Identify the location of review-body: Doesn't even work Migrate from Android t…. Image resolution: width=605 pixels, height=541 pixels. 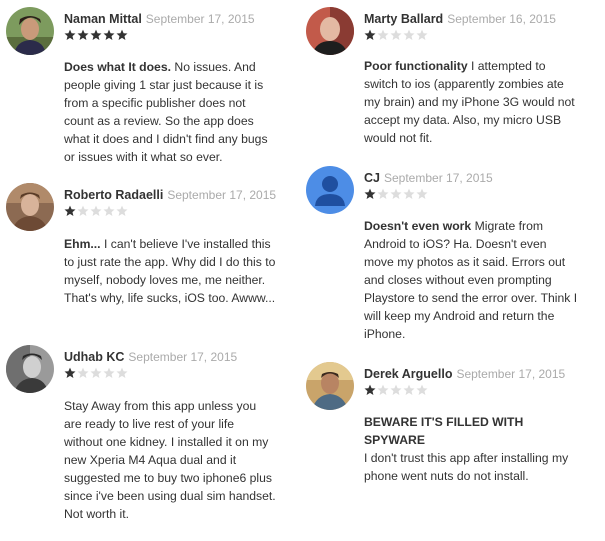
(471, 280).